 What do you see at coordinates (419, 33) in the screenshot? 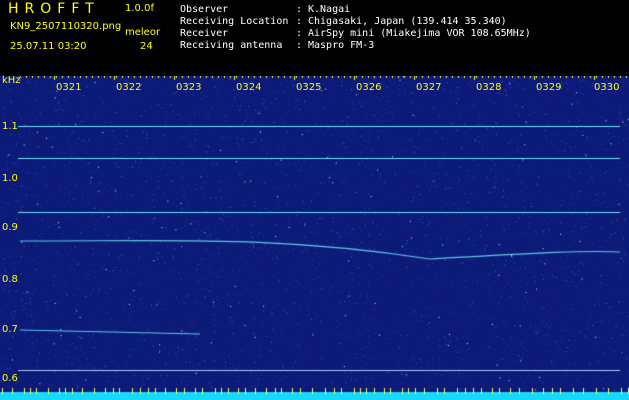
I see `info-value: AirSpy mini (Miakejima VOR 108.65MHz)` at bounding box center [419, 33].